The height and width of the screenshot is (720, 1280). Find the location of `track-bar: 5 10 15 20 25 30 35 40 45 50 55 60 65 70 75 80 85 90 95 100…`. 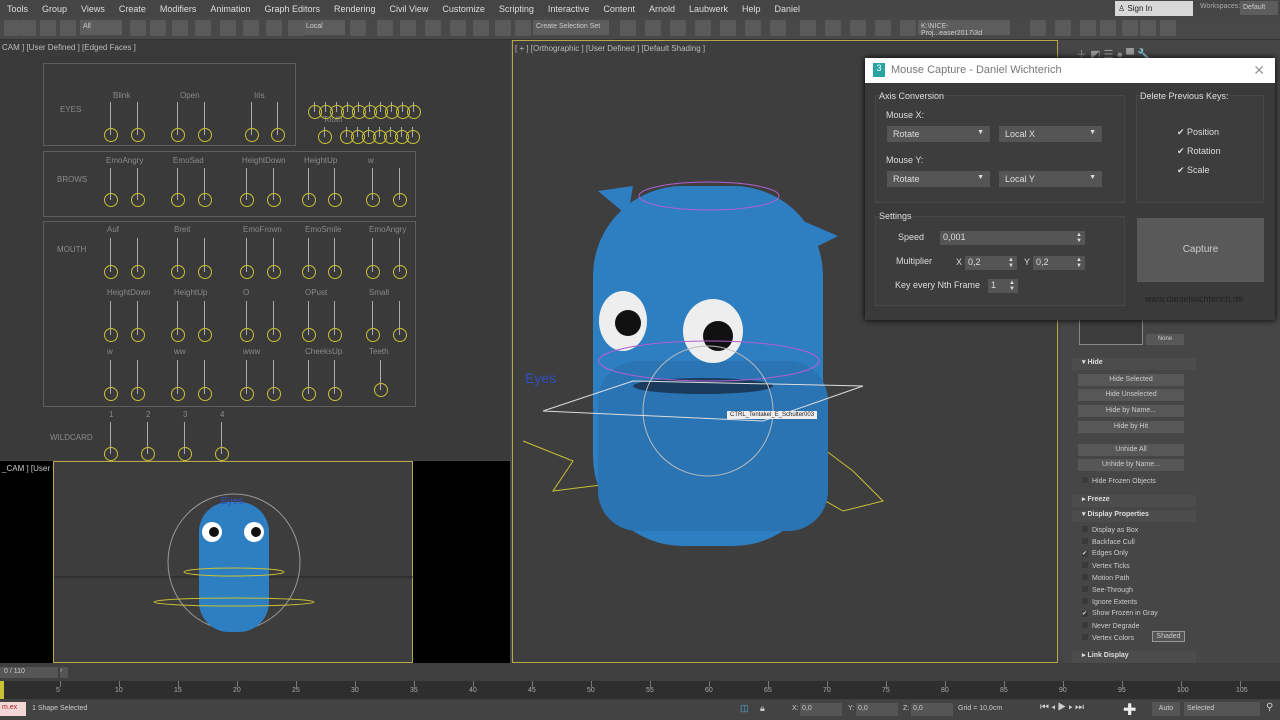

track-bar: 5 10 15 20 25 30 35 40 45 50 55 60 65 70 75 80 85 90 95 100… is located at coordinates (640, 690).